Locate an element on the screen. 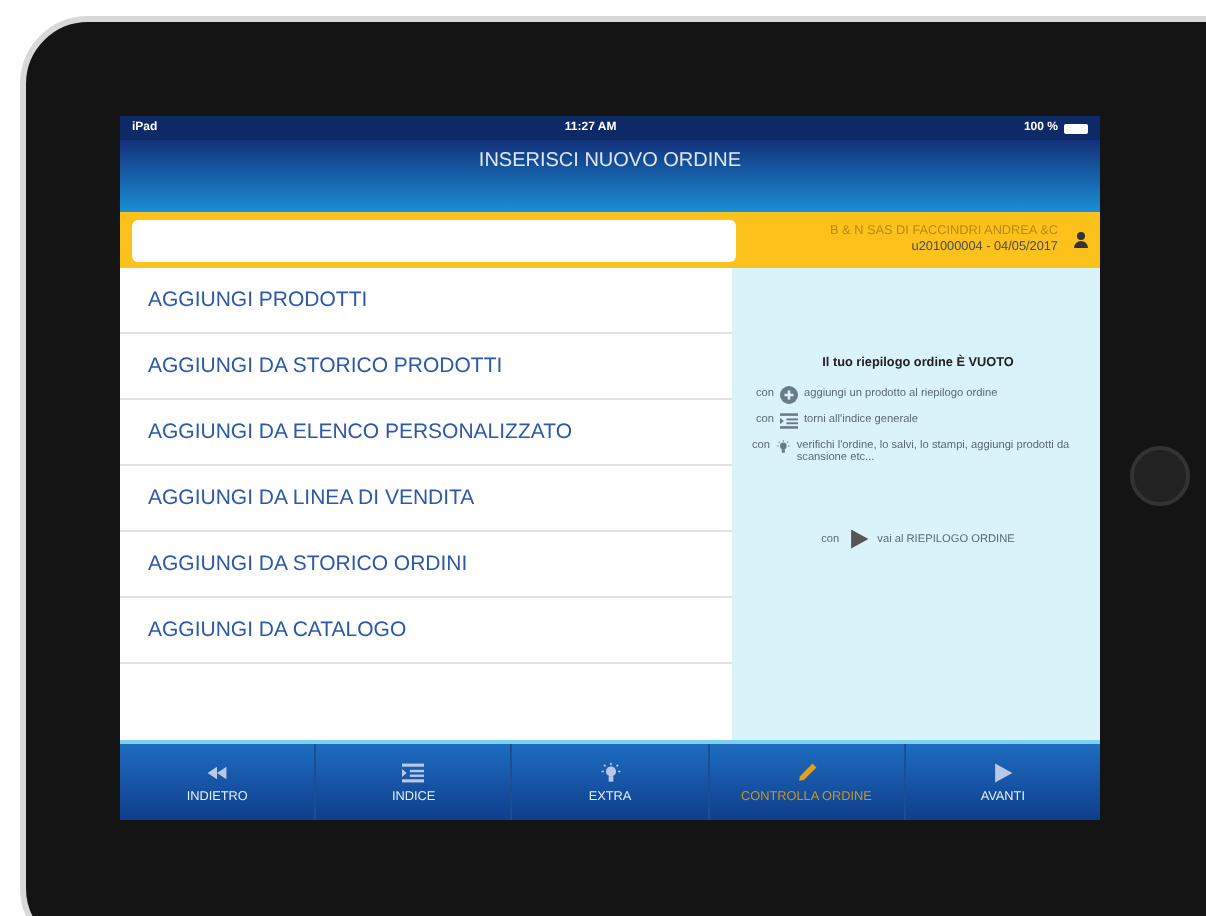 The width and height of the screenshot is (1206, 916). menu-item: AGGIUNGI PRODOTTI is located at coordinates (426, 301).